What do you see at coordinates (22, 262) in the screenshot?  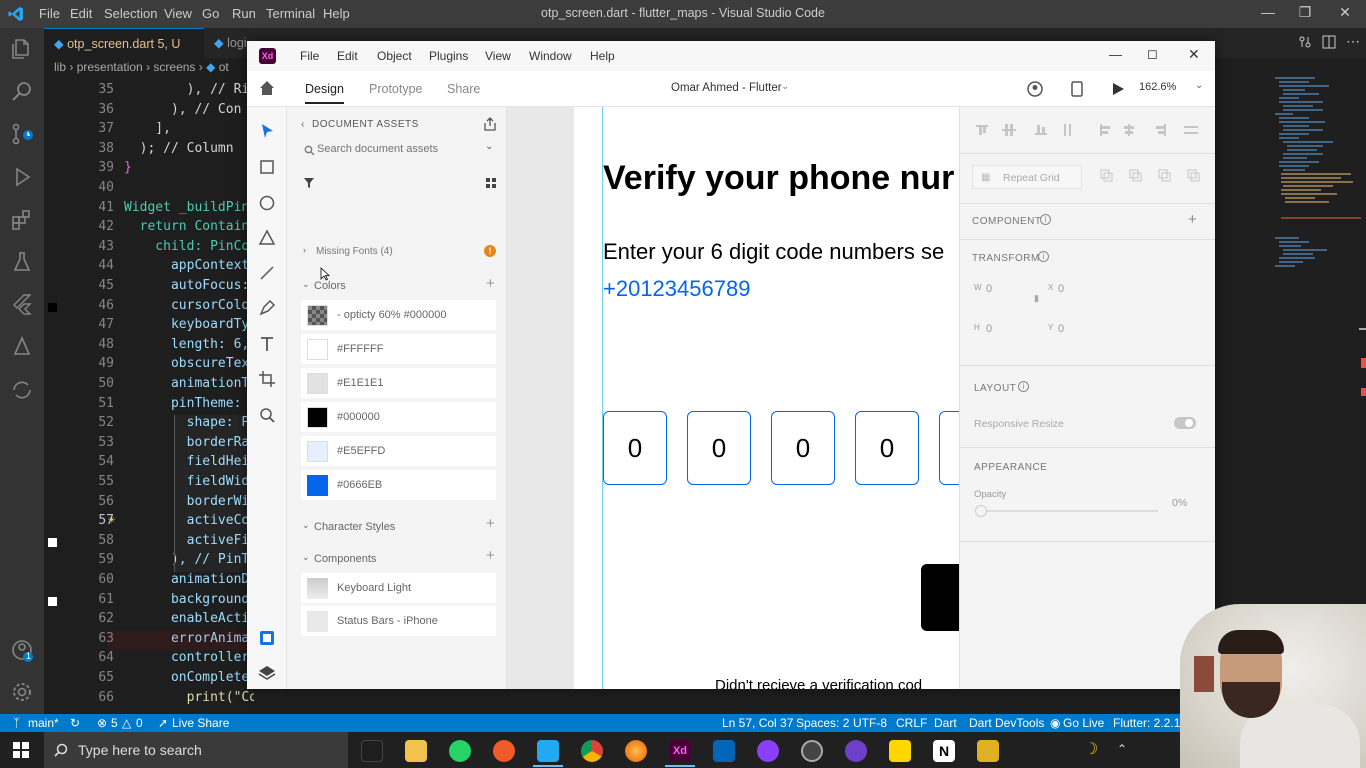 I see `testing-icon` at bounding box center [22, 262].